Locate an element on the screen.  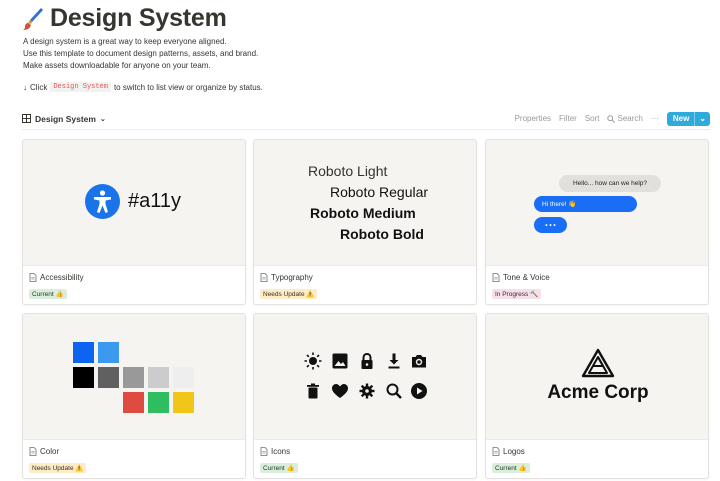
card-accessibility: #a11y Accessibility Current 👍 is located at coordinates (134, 222).